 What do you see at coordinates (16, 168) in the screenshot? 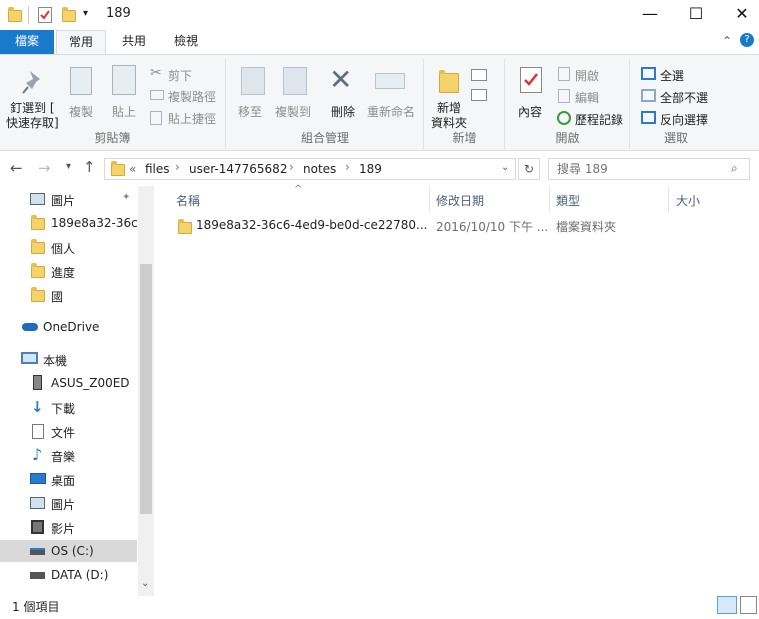
I see `back-arrow-icon: ←` at bounding box center [16, 168].